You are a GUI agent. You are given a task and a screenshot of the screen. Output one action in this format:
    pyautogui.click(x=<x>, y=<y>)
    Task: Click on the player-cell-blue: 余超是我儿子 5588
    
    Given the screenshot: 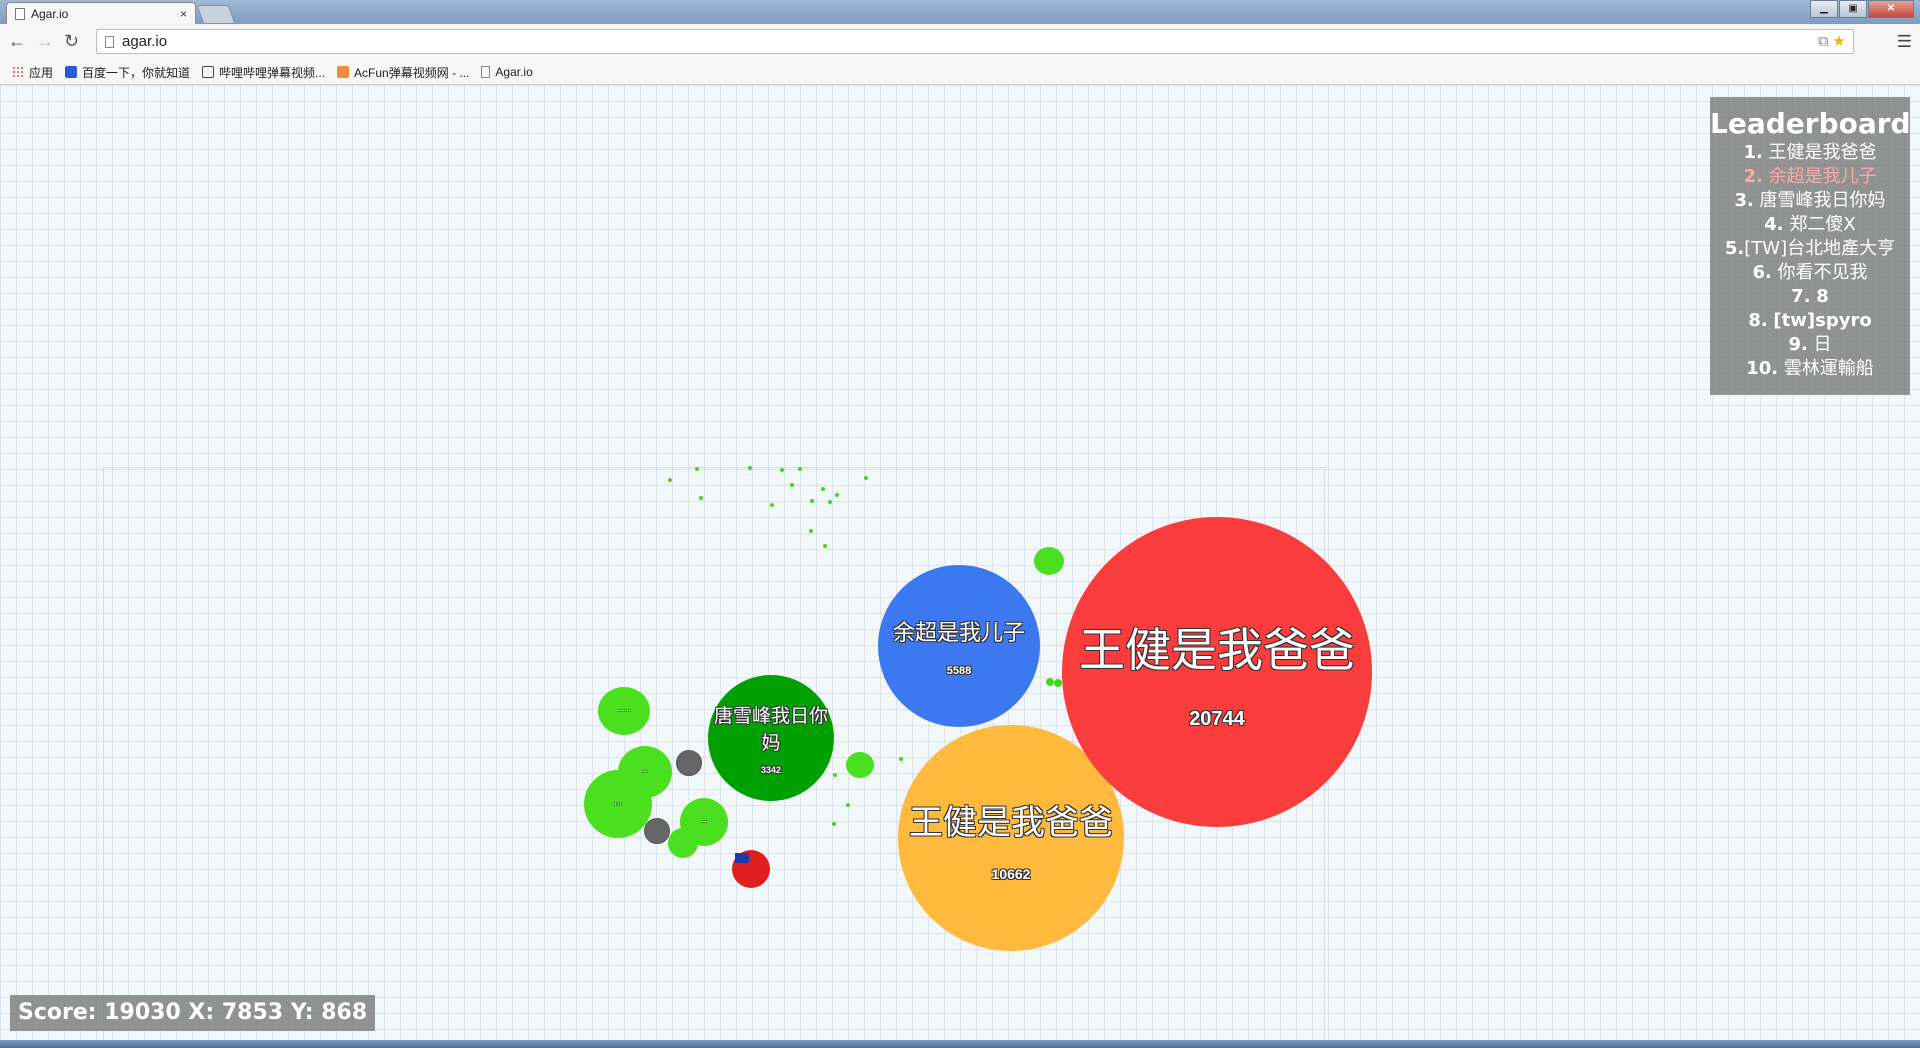 What is the action you would take?
    pyautogui.click(x=959, y=646)
    